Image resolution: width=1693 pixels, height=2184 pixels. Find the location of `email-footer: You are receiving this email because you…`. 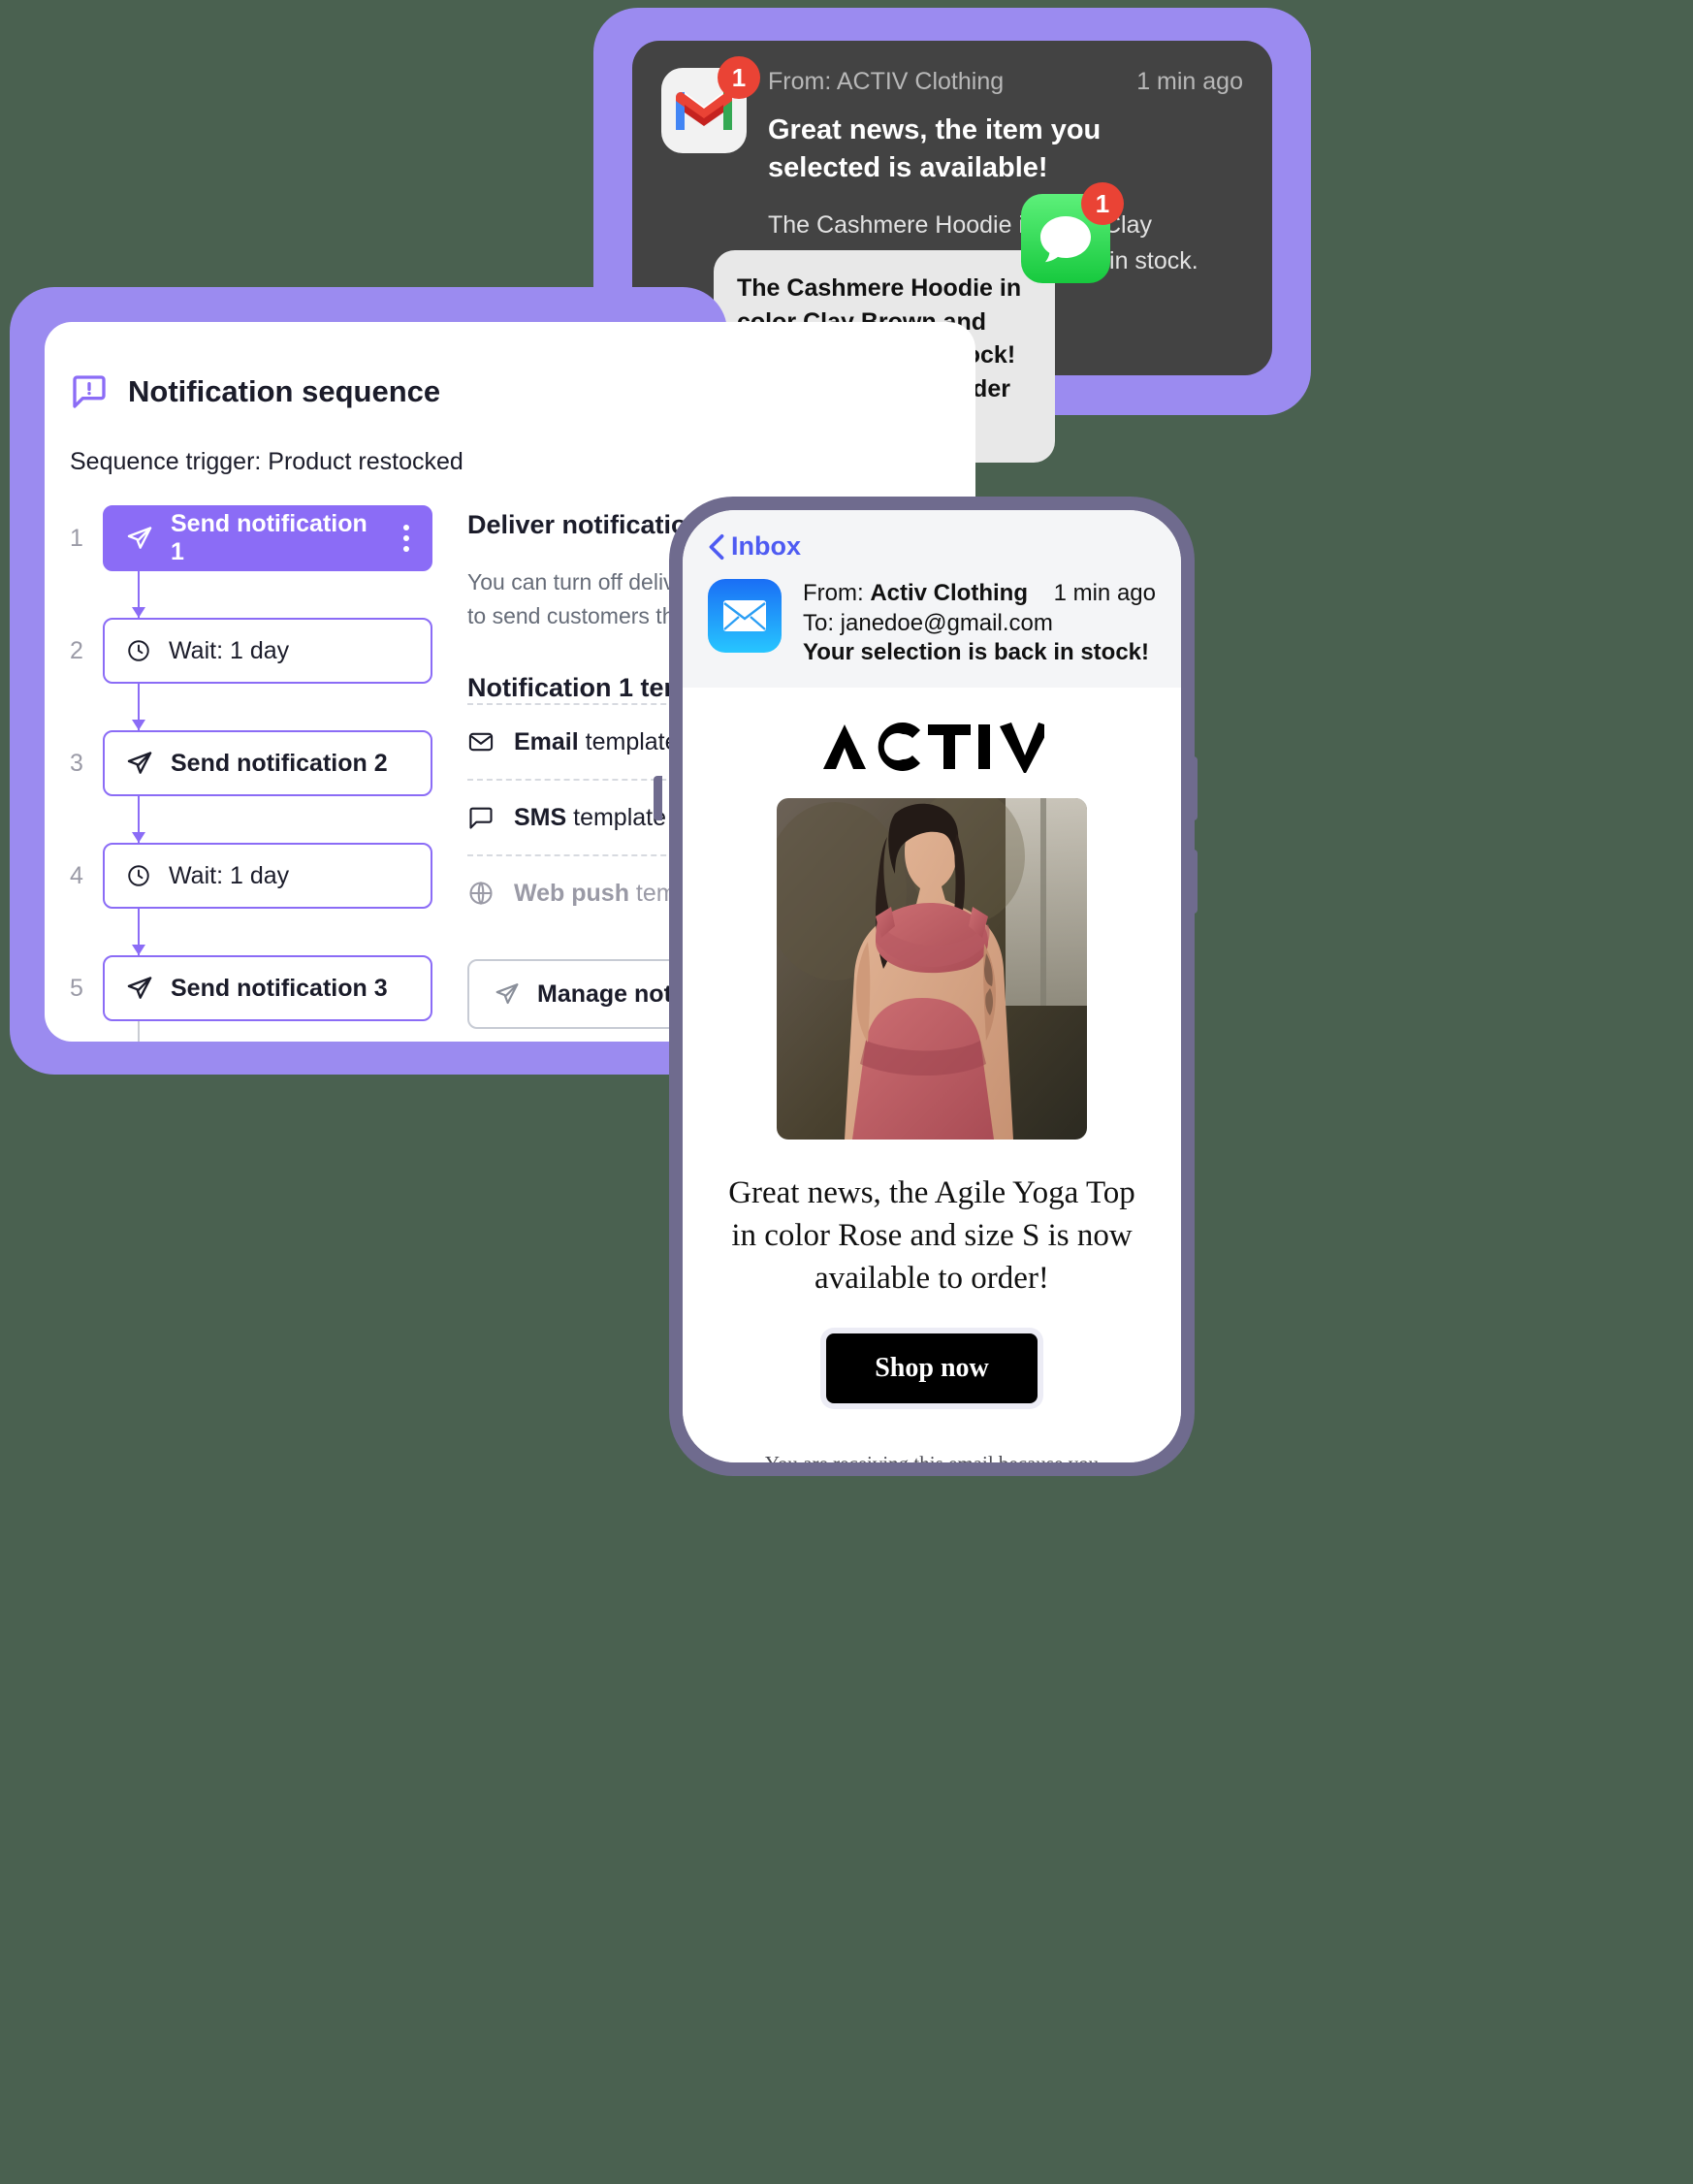

email-footer: You are receiving this email because you… is located at coordinates (932, 1455).